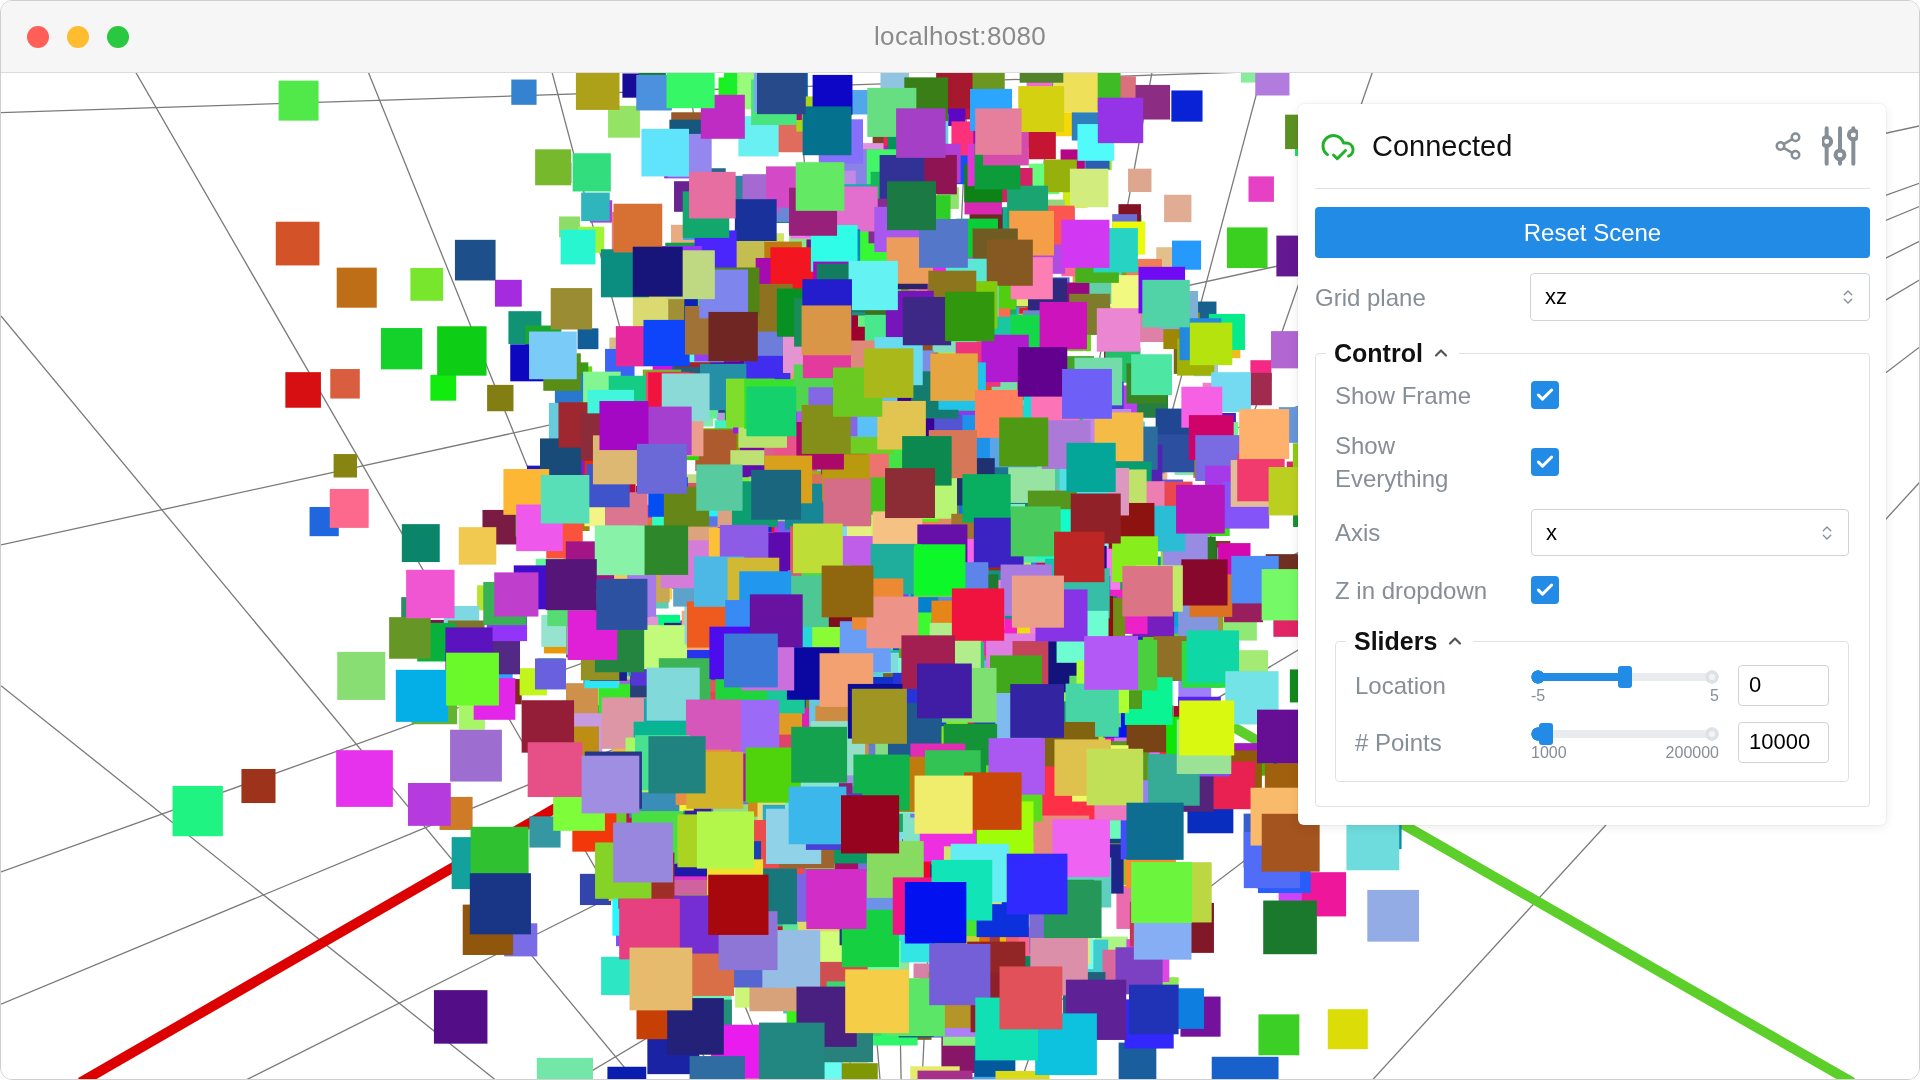 Image resolution: width=1920 pixels, height=1080 pixels. I want to click on reset-scene-button: Reset Scene, so click(1592, 232).